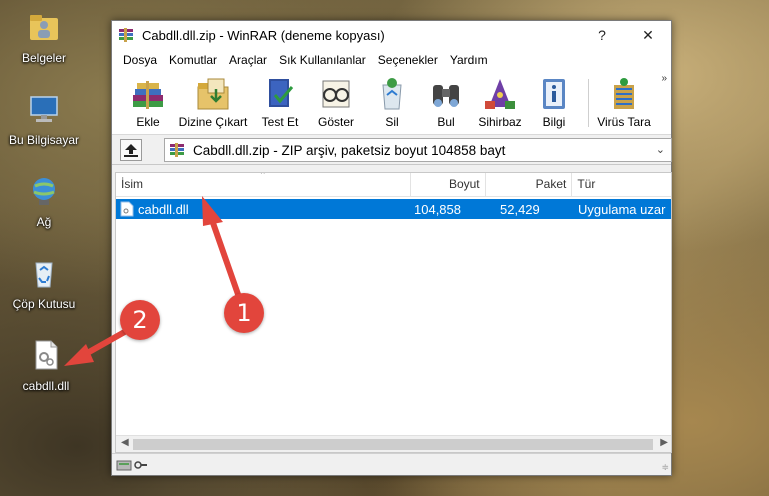 This screenshot has width=769, height=496. Describe the element at coordinates (44, 109) in the screenshot. I see `computer-icon` at that location.